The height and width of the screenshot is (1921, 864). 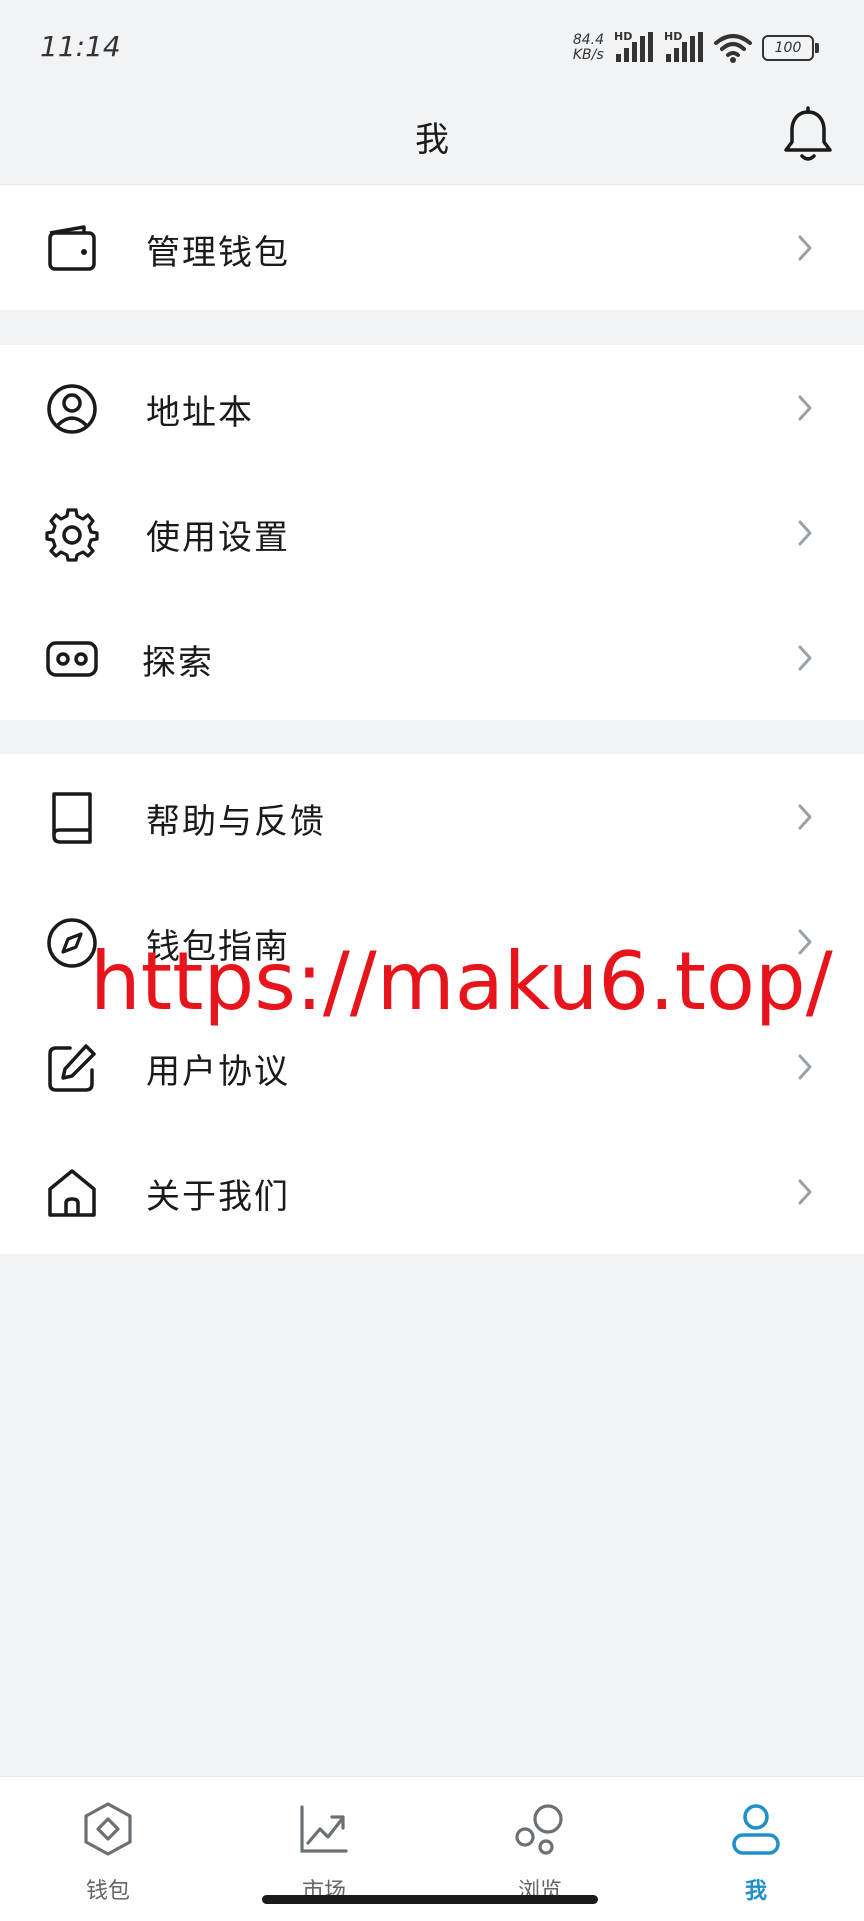 I want to click on signal-icon-1: HD, so click(x=634, y=47).